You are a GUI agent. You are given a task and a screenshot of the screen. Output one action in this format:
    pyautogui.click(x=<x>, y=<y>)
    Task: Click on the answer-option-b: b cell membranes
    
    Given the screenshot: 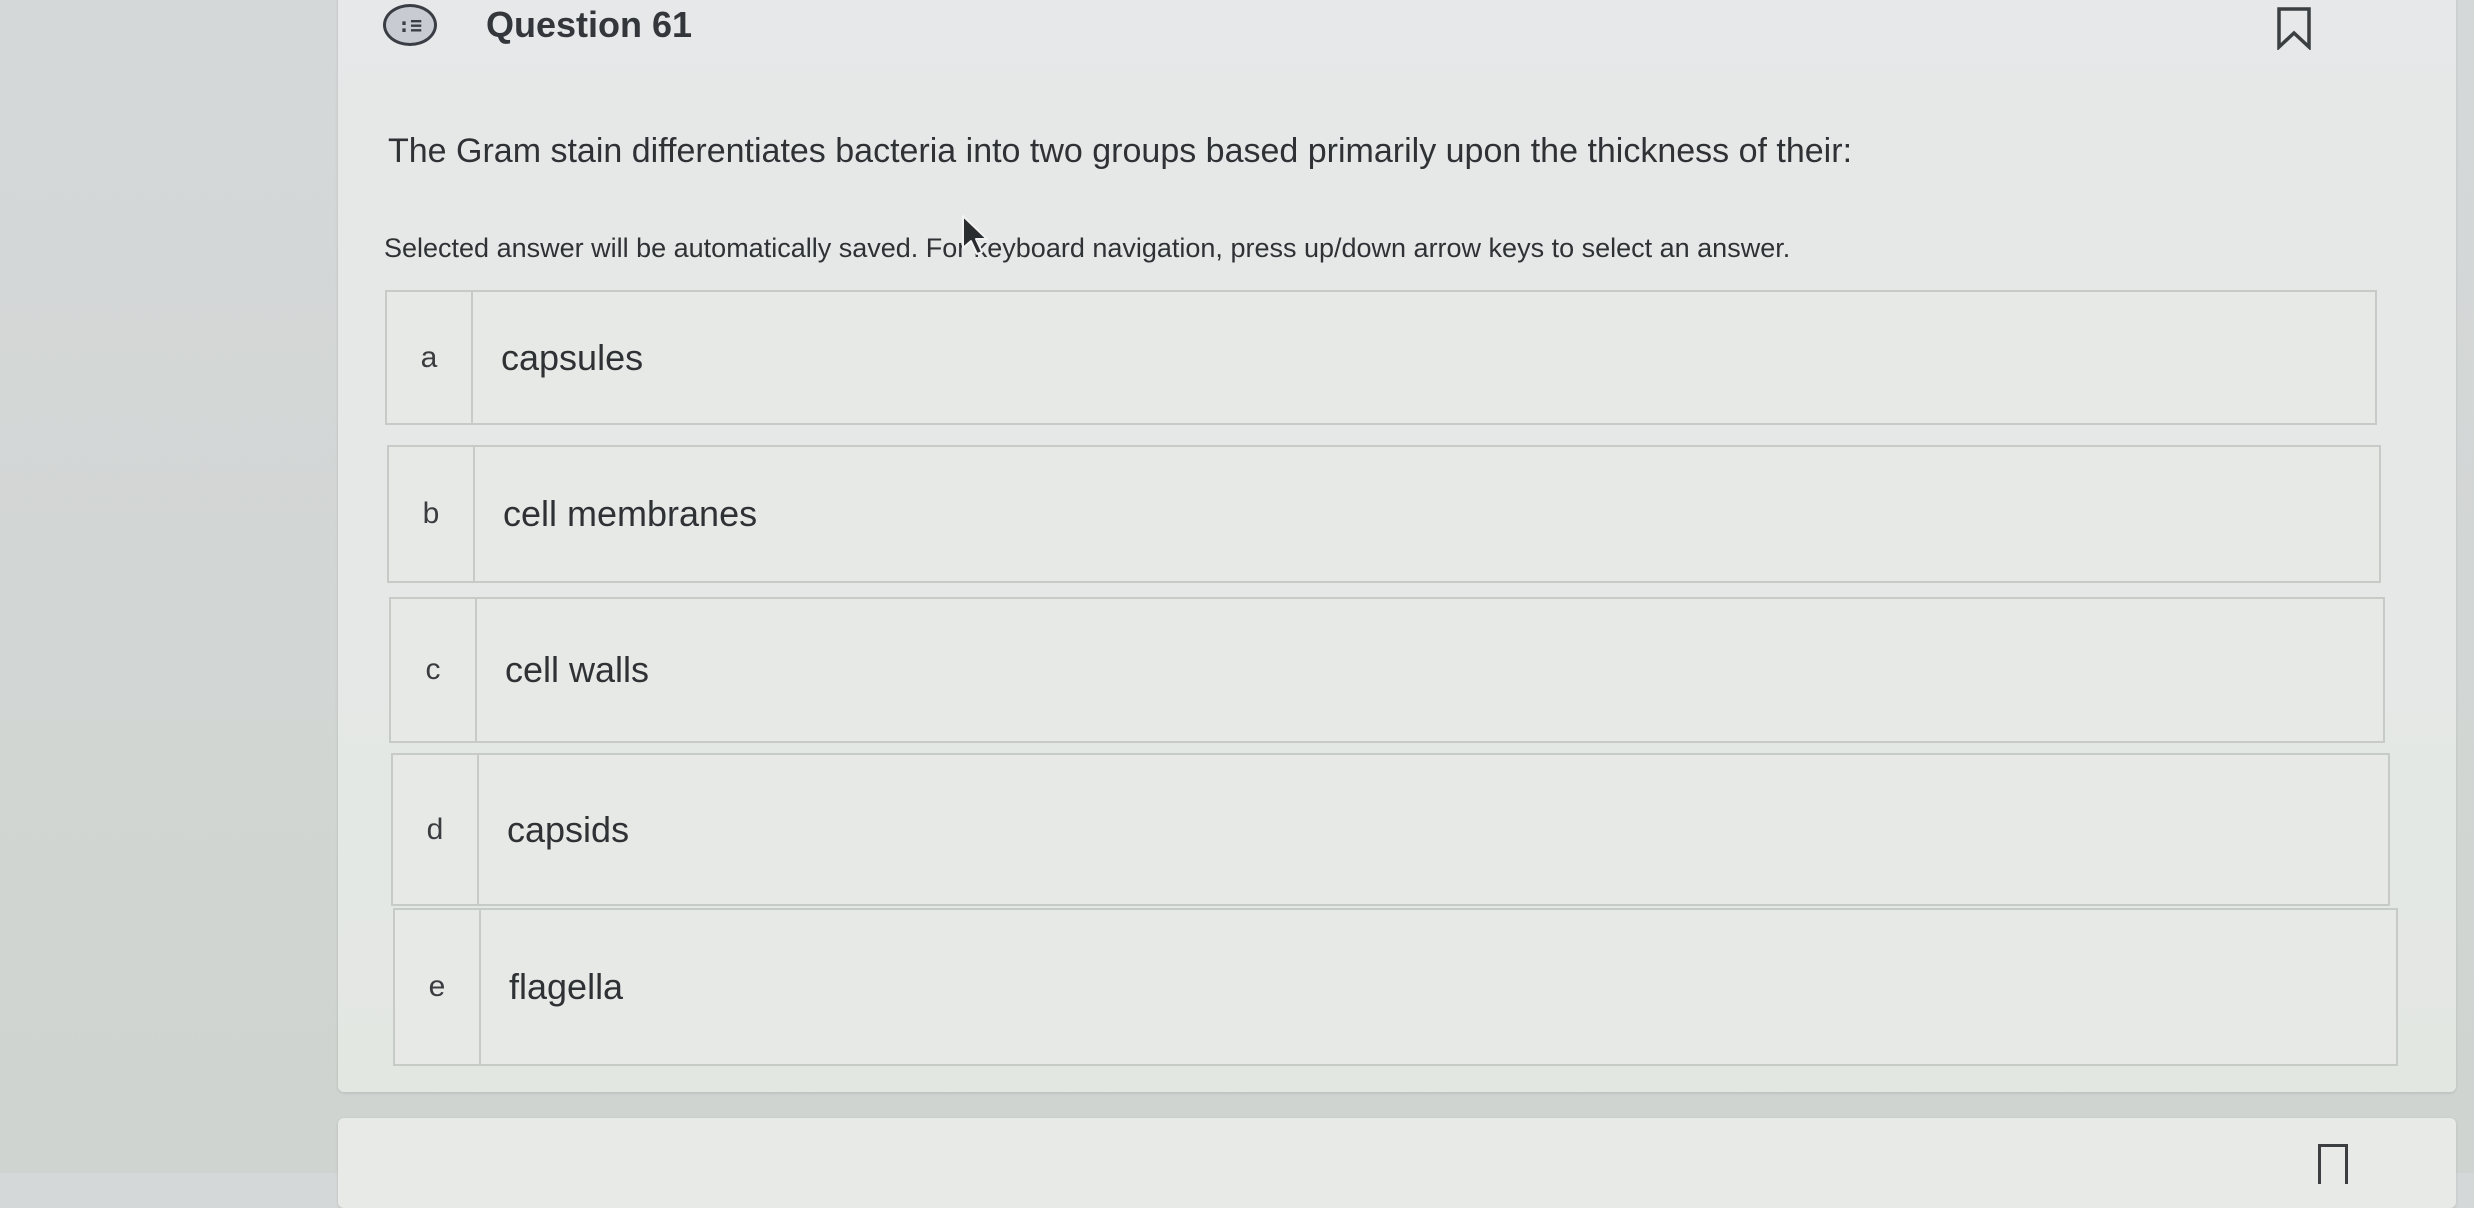 What is the action you would take?
    pyautogui.click(x=1384, y=514)
    